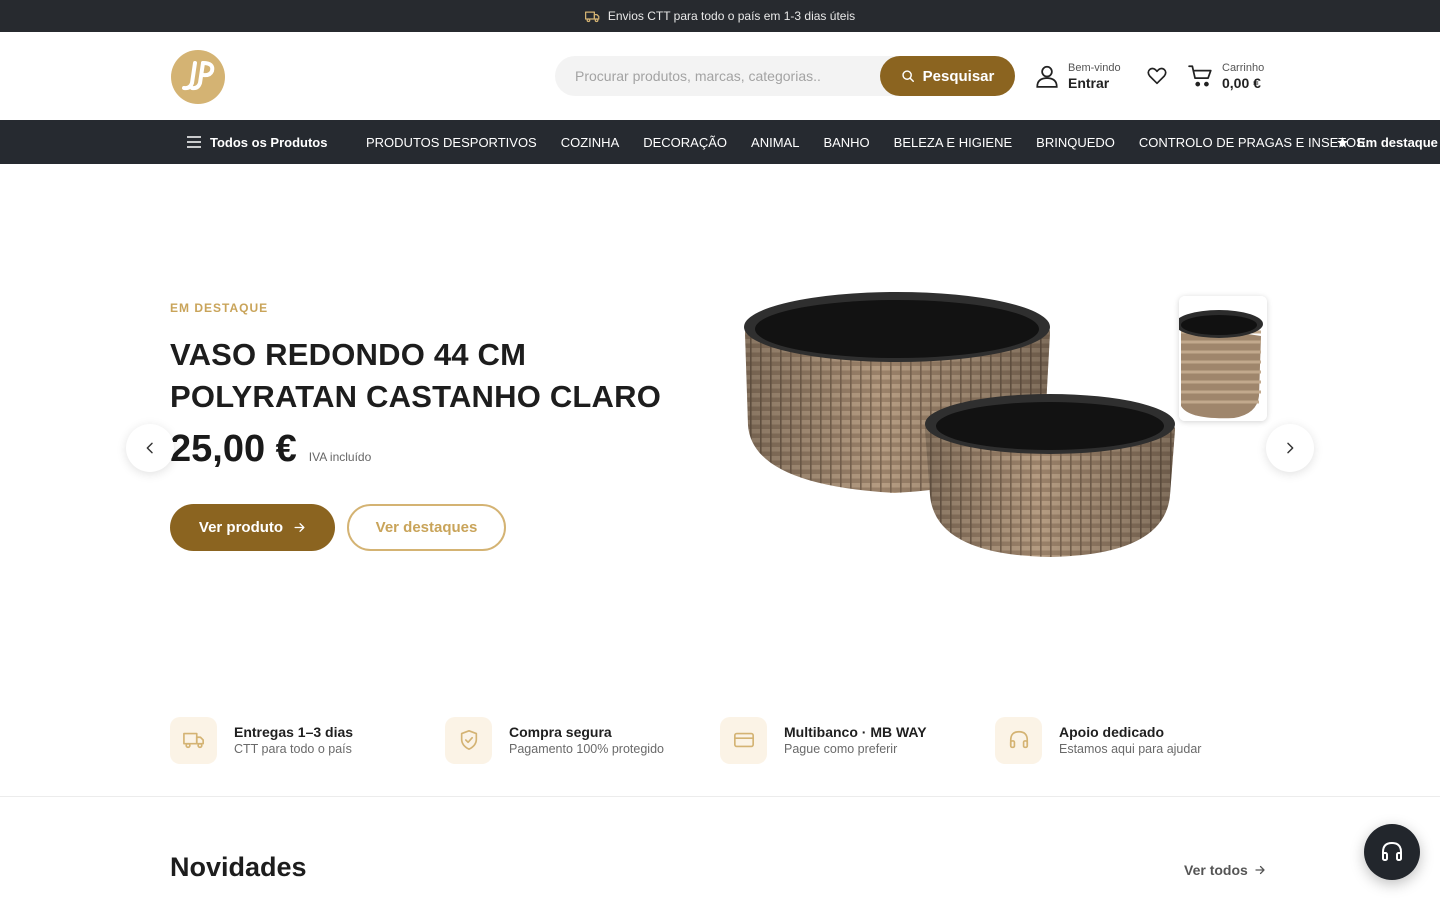 This screenshot has width=1440, height=900. What do you see at coordinates (451, 142) in the screenshot?
I see `nav-item-desportivos: PRODUTOS DESPORTIVOS` at bounding box center [451, 142].